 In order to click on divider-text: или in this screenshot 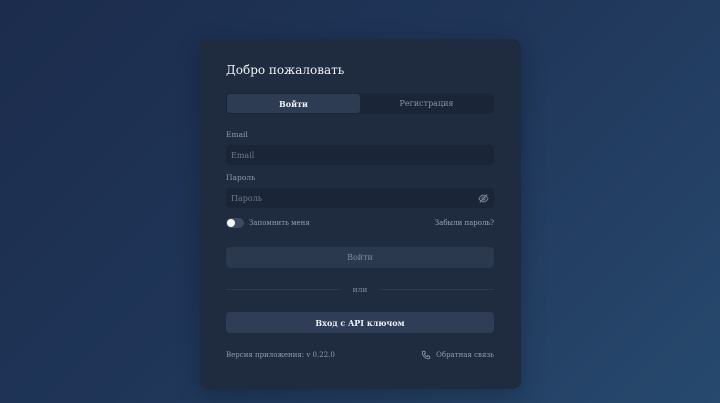, I will do `click(360, 289)`.